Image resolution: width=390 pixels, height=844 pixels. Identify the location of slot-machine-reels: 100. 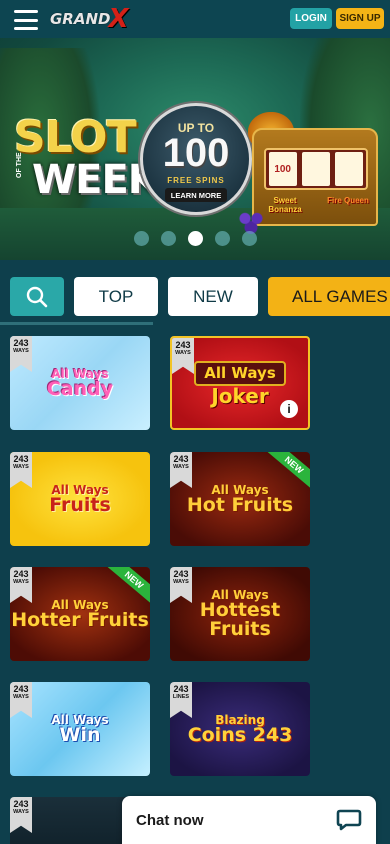
(316, 169).